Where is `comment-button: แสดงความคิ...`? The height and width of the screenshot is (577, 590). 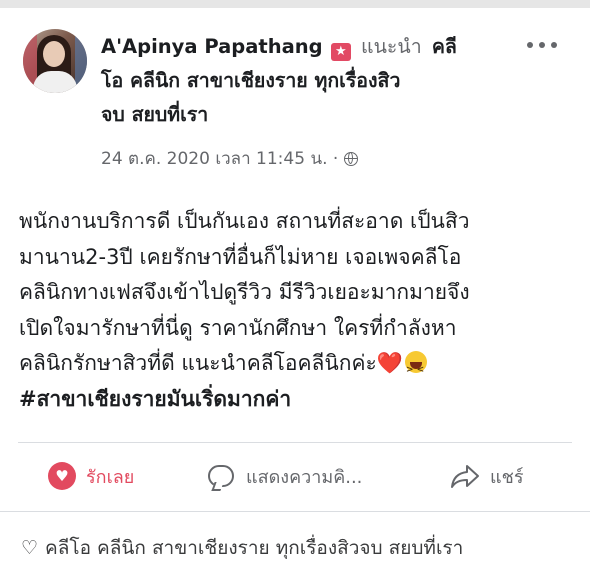
comment-button: แสดงความคิ... is located at coordinates (285, 476).